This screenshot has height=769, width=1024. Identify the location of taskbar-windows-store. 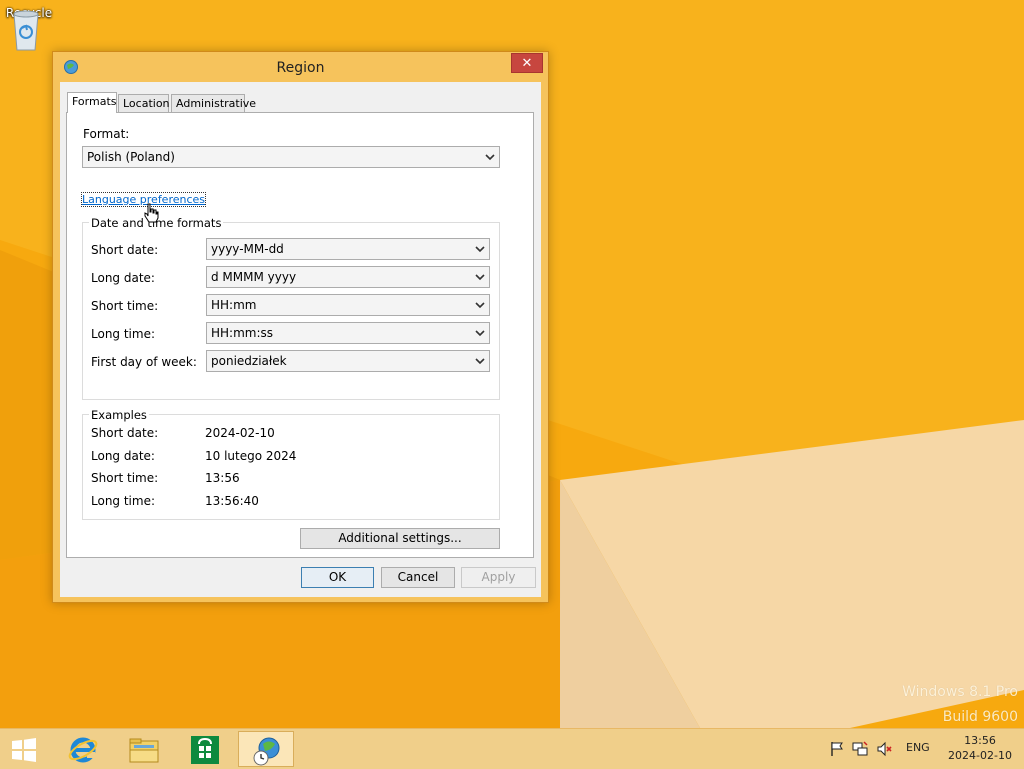
(205, 749).